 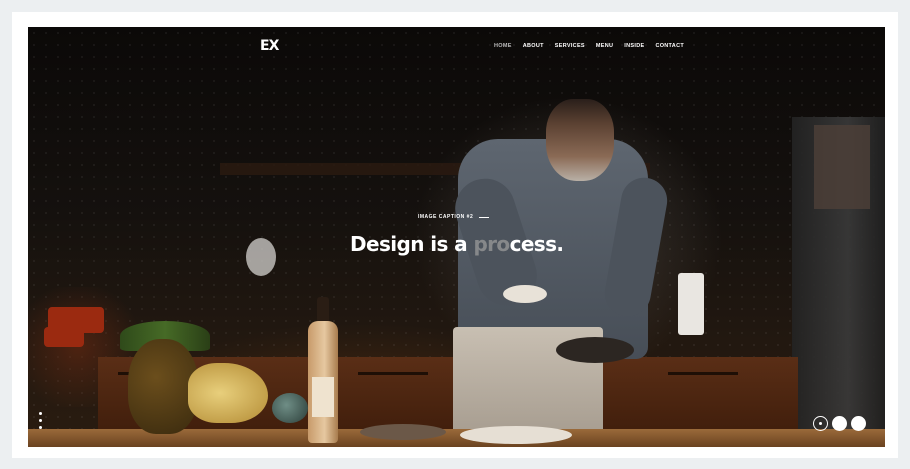 I want to click on bottle-label, so click(x=323, y=397).